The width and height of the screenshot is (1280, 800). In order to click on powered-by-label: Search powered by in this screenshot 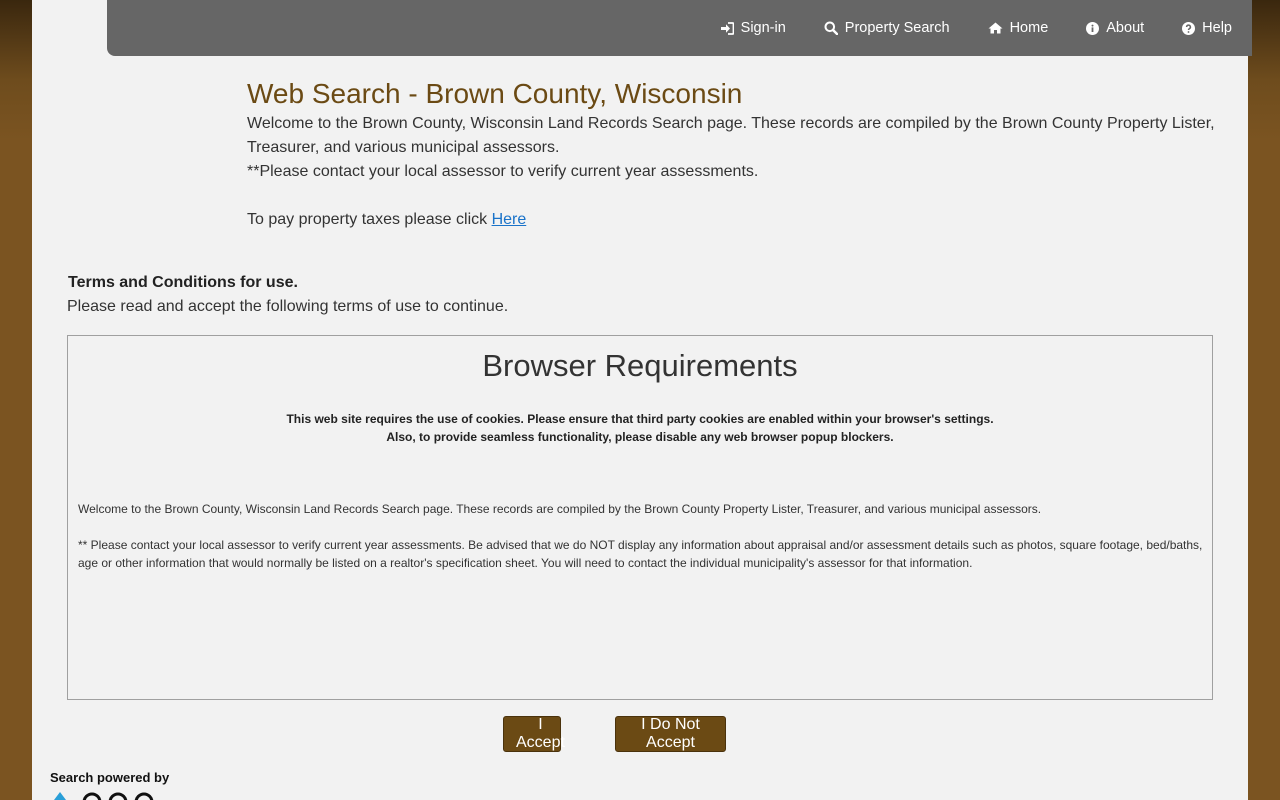, I will do `click(110, 777)`.